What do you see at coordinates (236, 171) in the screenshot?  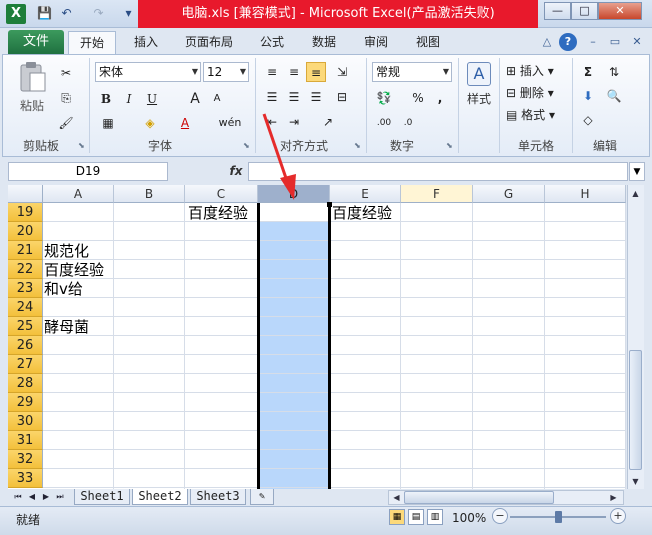 I see `insert-function-icon: fx` at bounding box center [236, 171].